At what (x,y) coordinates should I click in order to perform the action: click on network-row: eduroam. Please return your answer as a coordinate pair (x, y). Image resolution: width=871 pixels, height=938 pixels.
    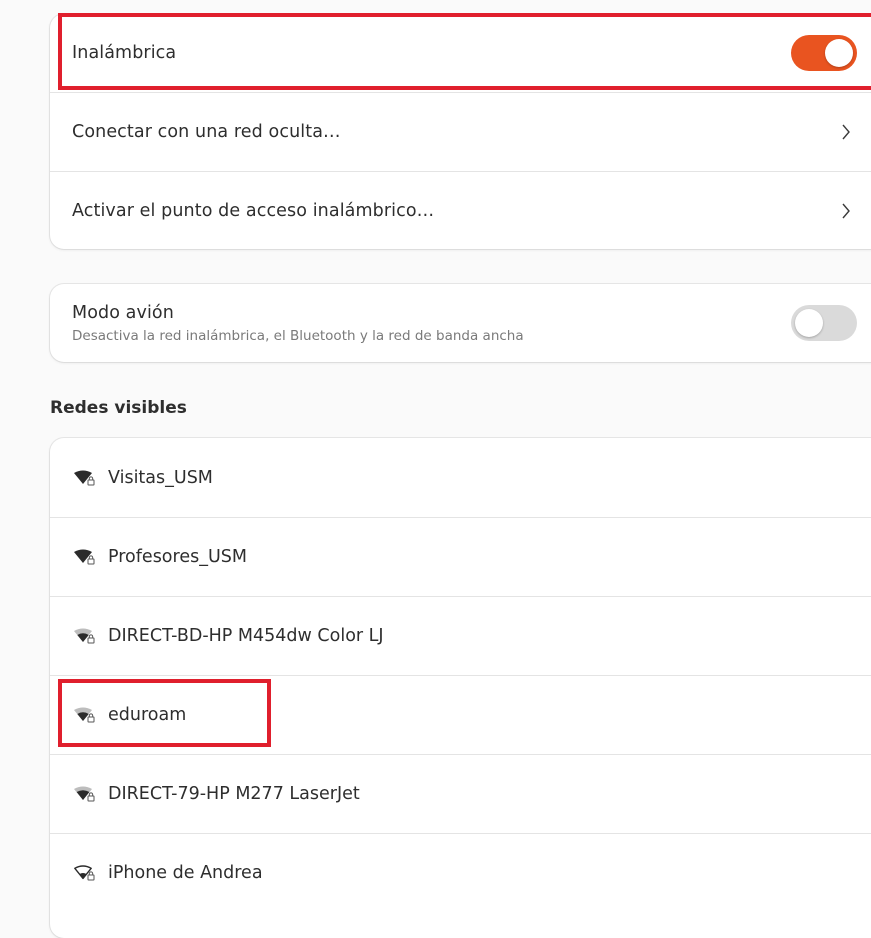
    Looking at the image, I should click on (460, 714).